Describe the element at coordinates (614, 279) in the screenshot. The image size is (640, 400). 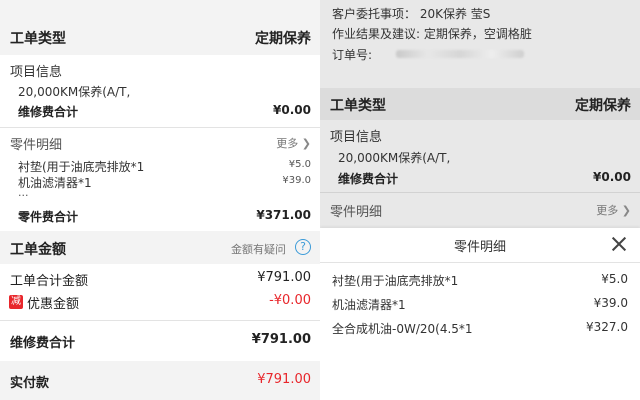
I see `modal-item-price: ¥5.0` at that location.